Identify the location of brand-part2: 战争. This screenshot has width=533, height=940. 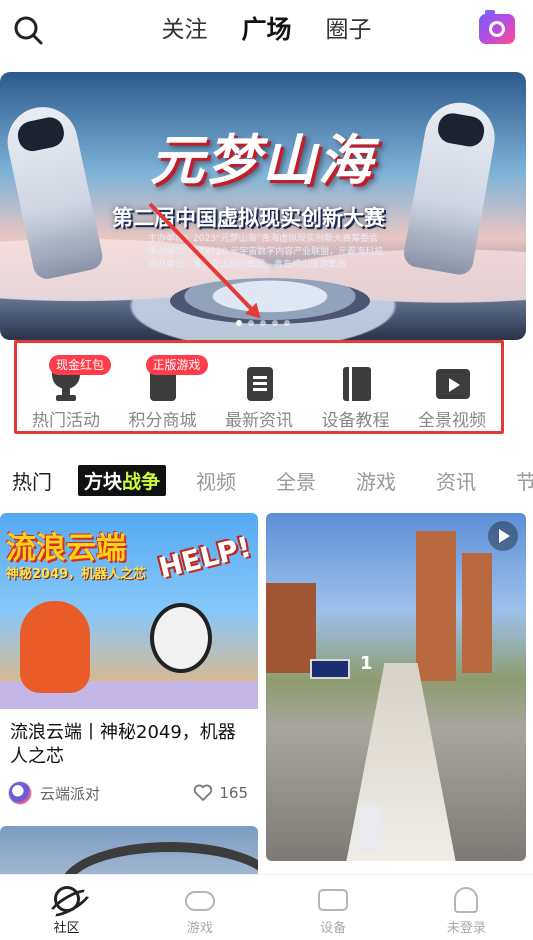
(141, 481).